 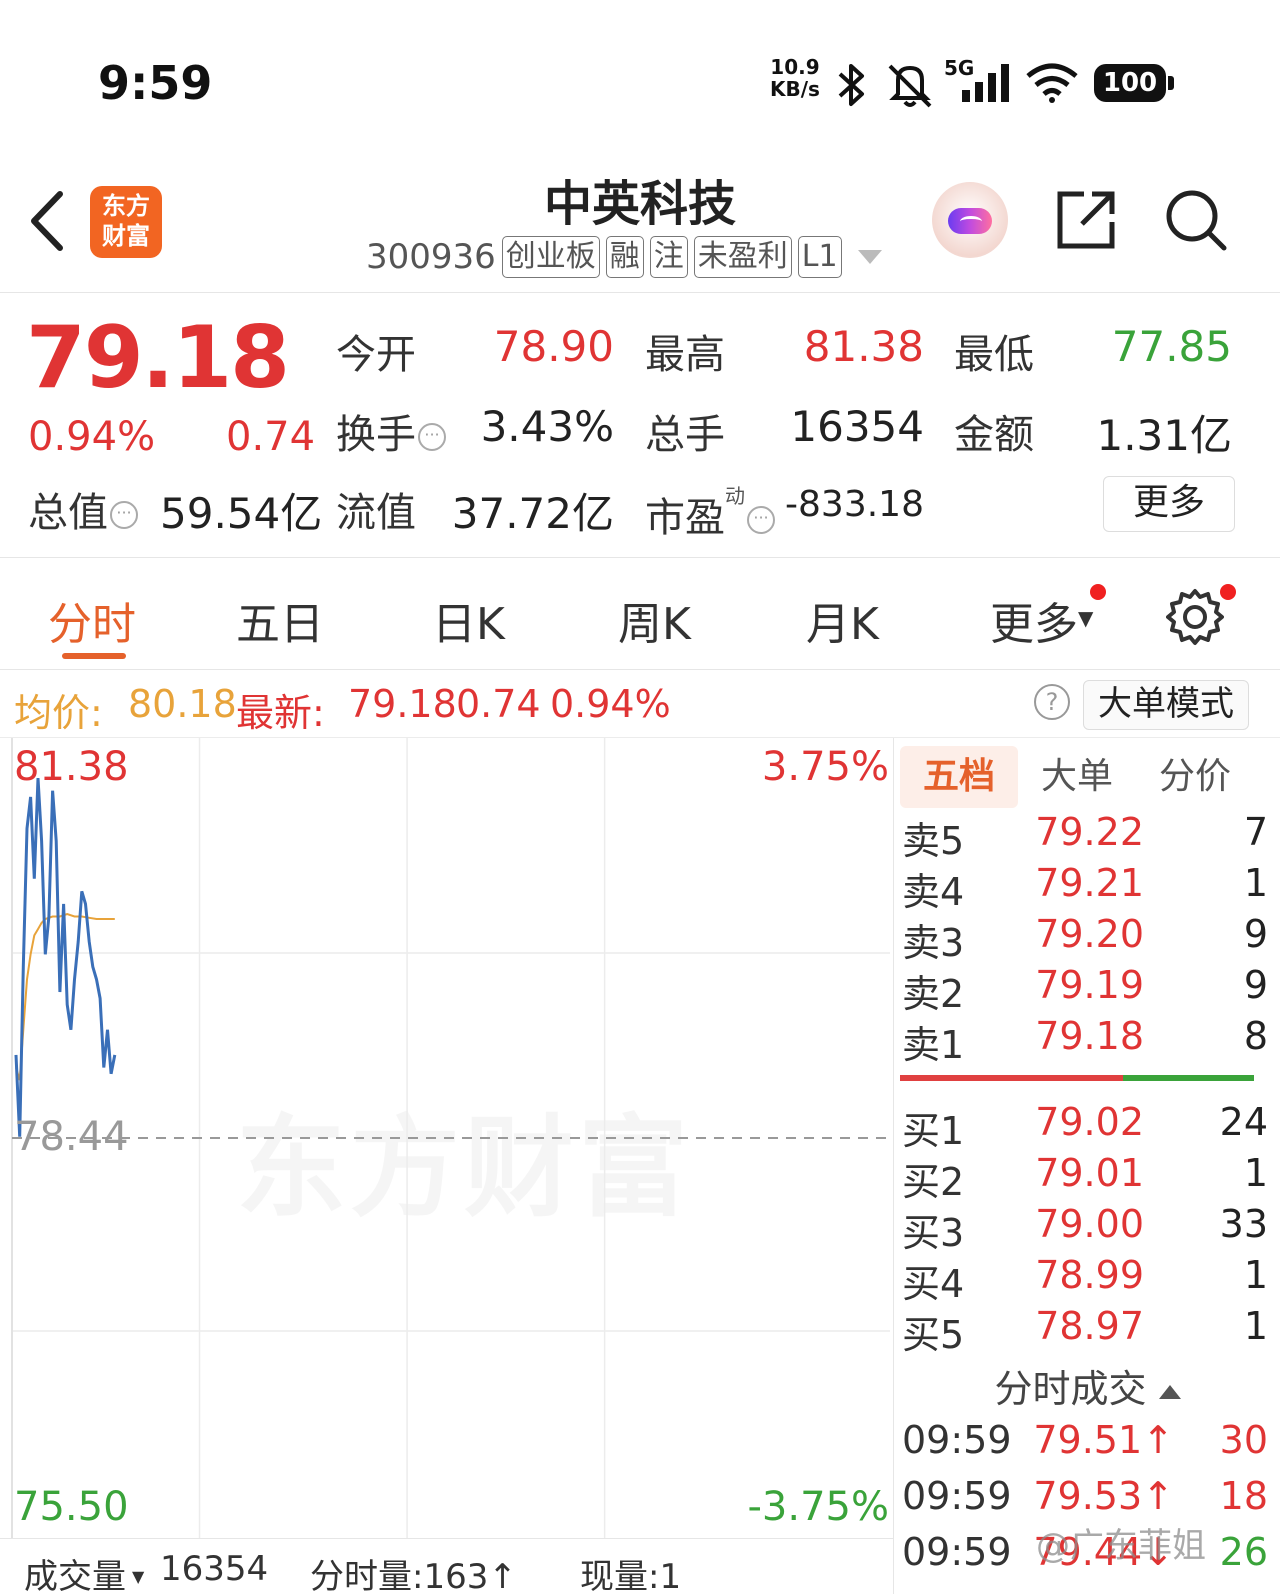 What do you see at coordinates (640, 75) in the screenshot?
I see `status-bar: 9:59 10.9 KB/s 5G 100` at bounding box center [640, 75].